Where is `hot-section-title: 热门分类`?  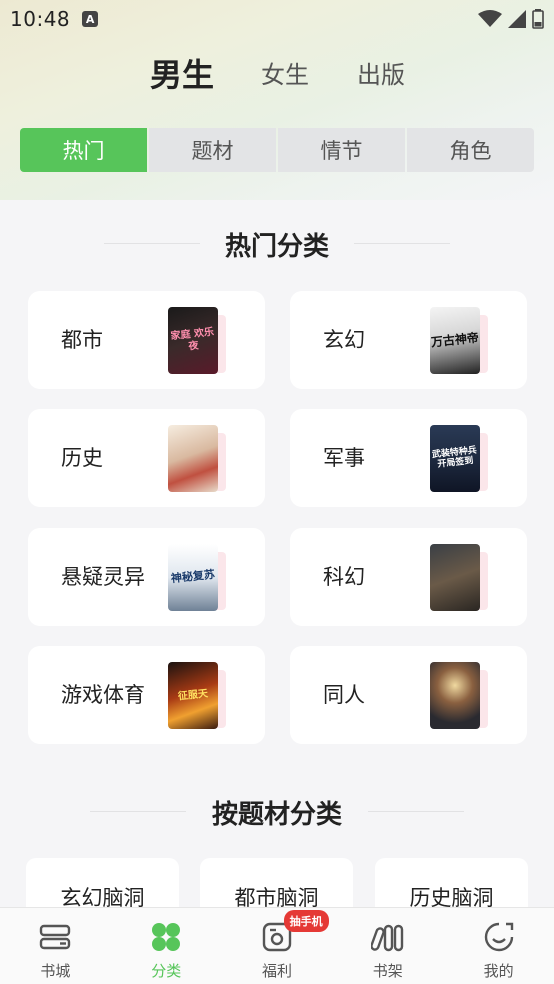
hot-section-title: 热门分类 is located at coordinates (276, 247).